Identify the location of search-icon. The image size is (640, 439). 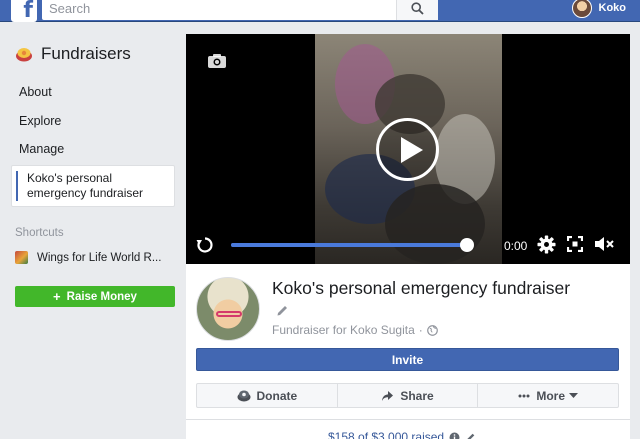
(417, 8).